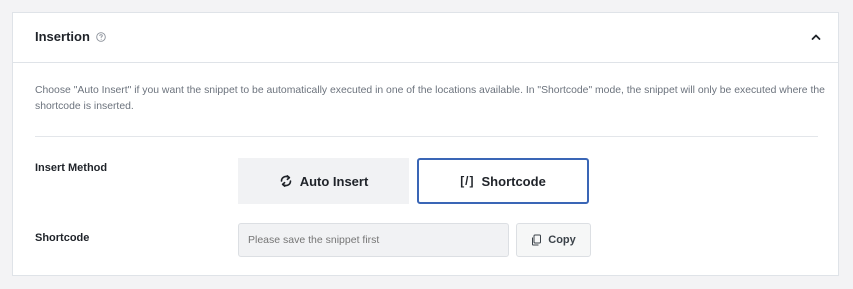  I want to click on shortcode-button: [/] Shortcode, so click(503, 181).